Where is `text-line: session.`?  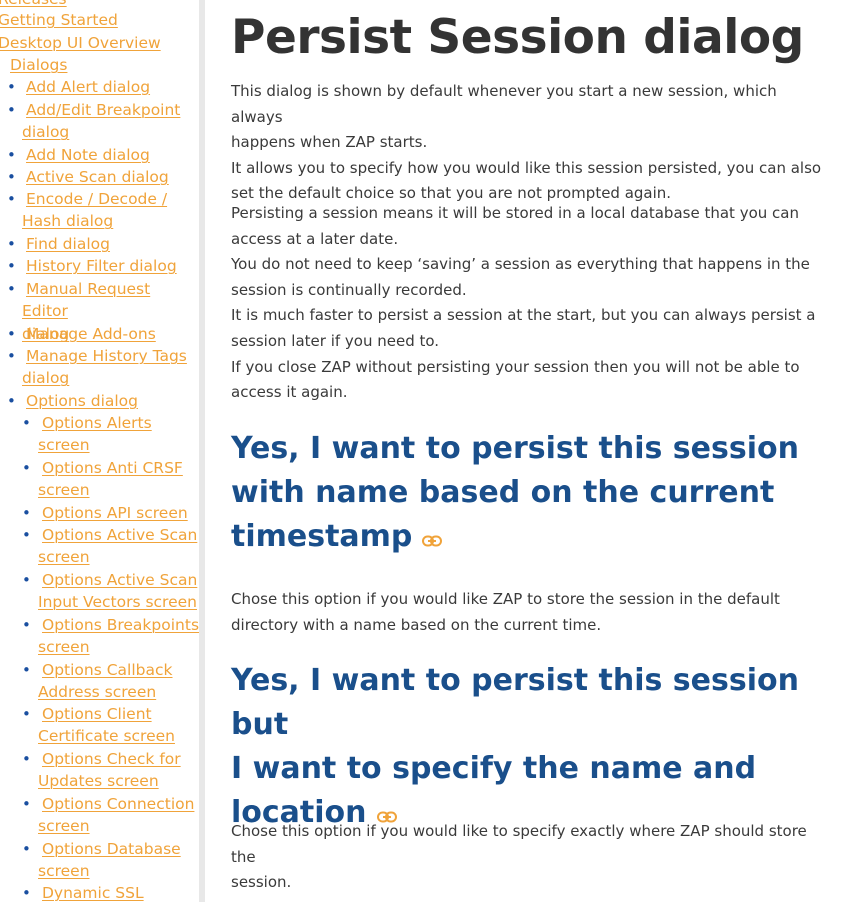
text-line: session. is located at coordinates (261, 882).